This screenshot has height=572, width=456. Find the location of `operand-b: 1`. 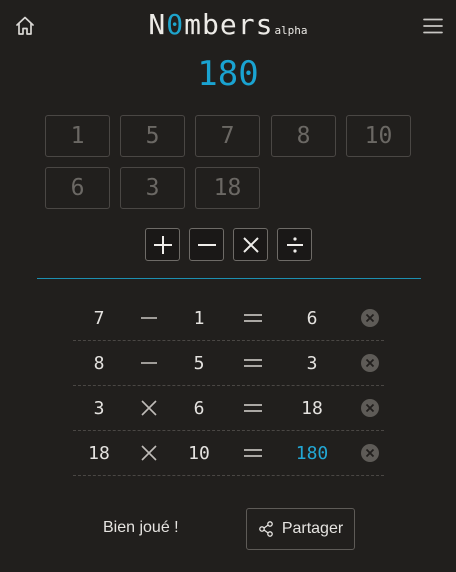

operand-b: 1 is located at coordinates (199, 318).